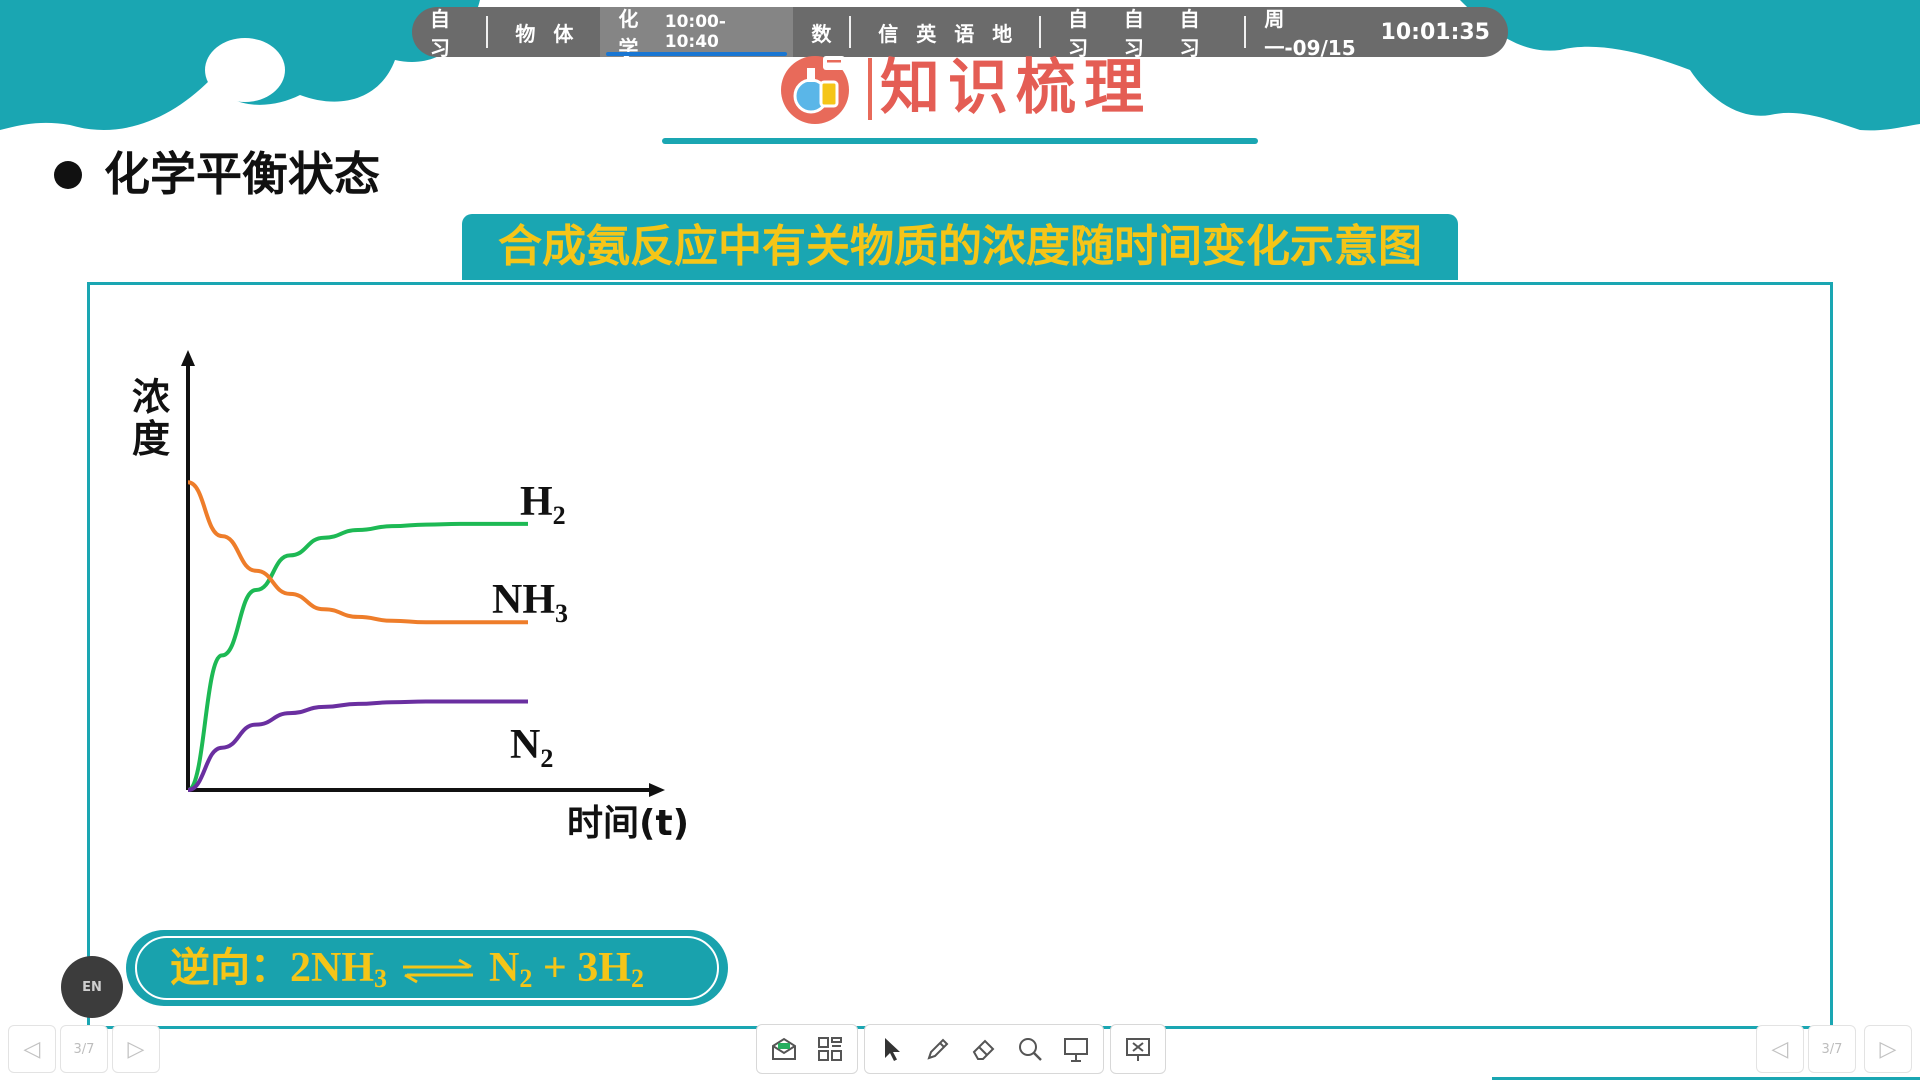 This screenshot has width=1920, height=1080. I want to click on toolbar-group-exit, so click(1138, 1049).